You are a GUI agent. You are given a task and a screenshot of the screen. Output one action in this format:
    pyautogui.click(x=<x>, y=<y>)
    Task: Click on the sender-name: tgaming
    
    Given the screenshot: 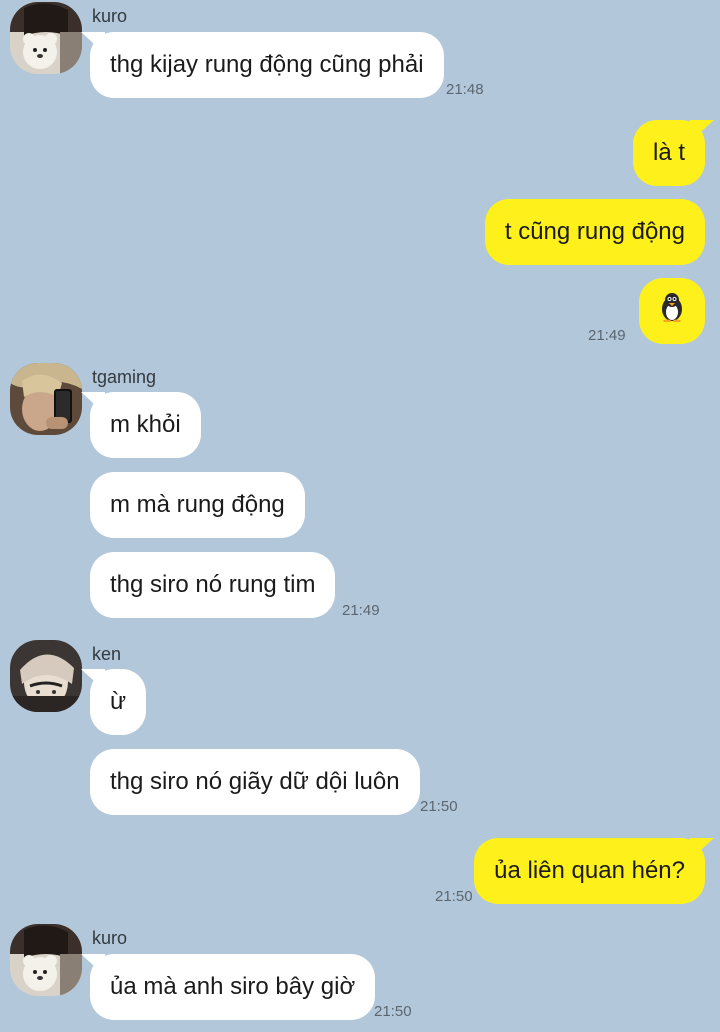 What is the action you would take?
    pyautogui.click(x=124, y=377)
    